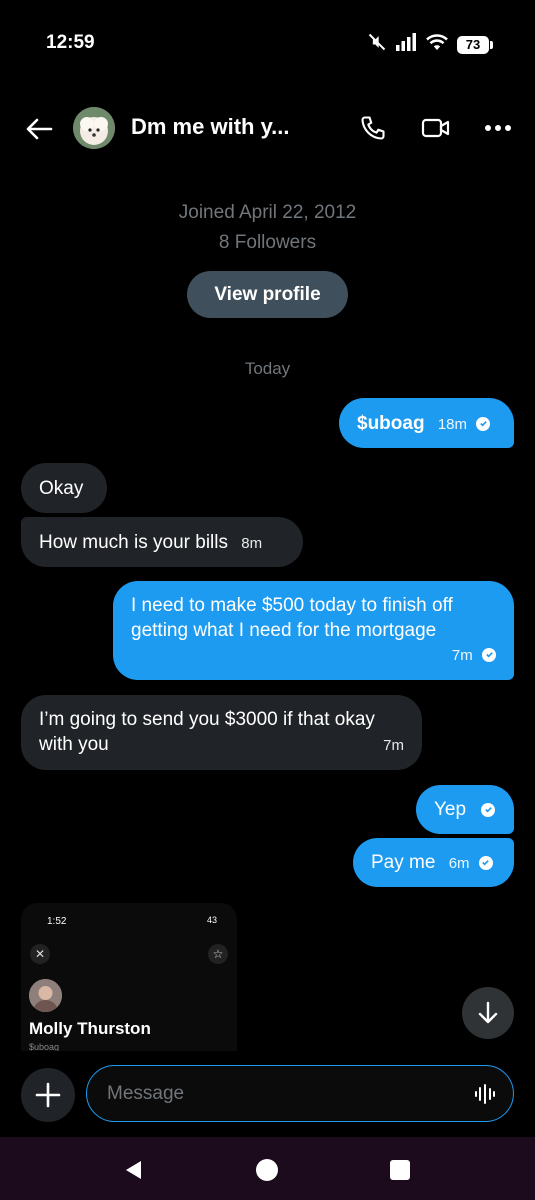 The height and width of the screenshot is (1200, 535). Describe the element at coordinates (40, 954) in the screenshot. I see `close-icon: ✕` at that location.